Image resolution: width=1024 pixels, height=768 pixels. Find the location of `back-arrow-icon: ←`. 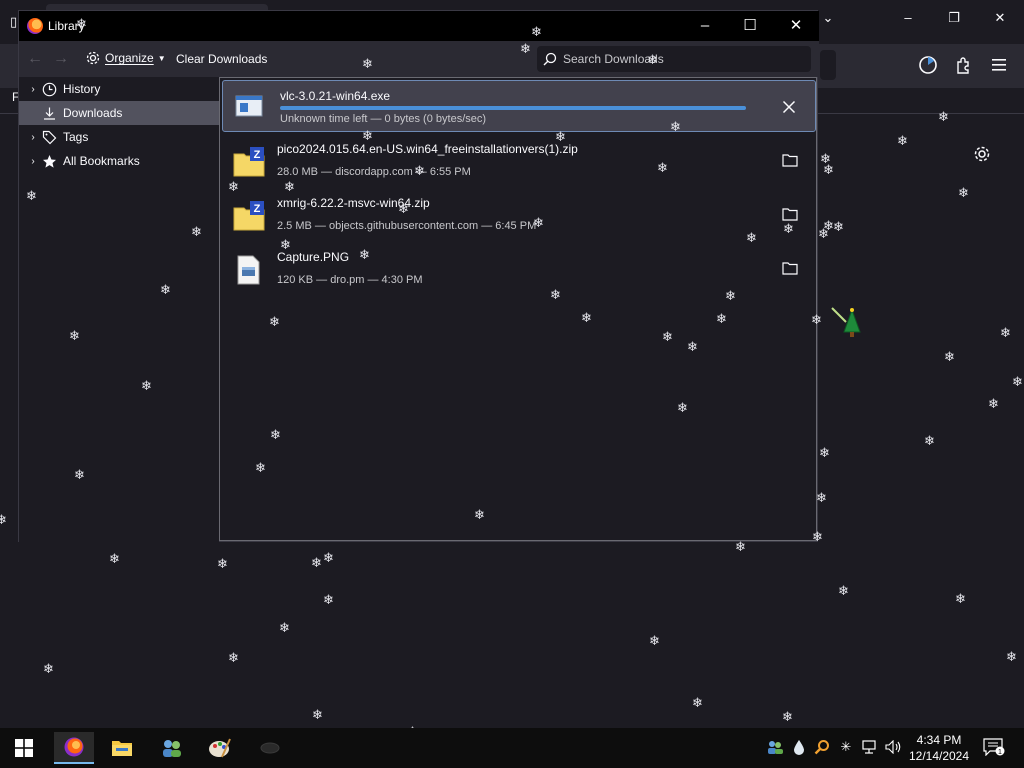

back-arrow-icon: ← is located at coordinates (35, 59).